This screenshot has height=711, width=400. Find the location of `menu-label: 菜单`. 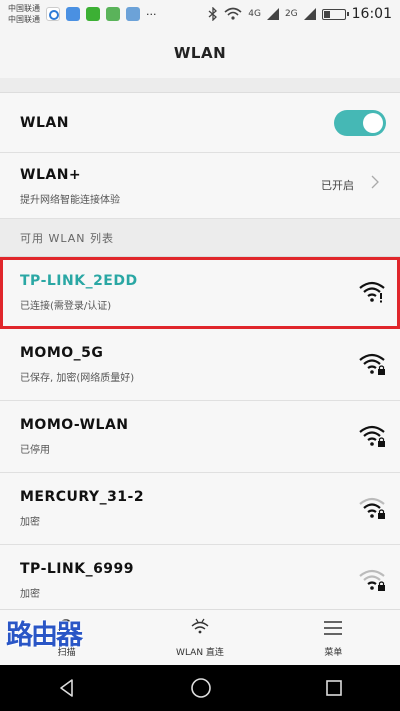

menu-label: 菜单 is located at coordinates (333, 653).